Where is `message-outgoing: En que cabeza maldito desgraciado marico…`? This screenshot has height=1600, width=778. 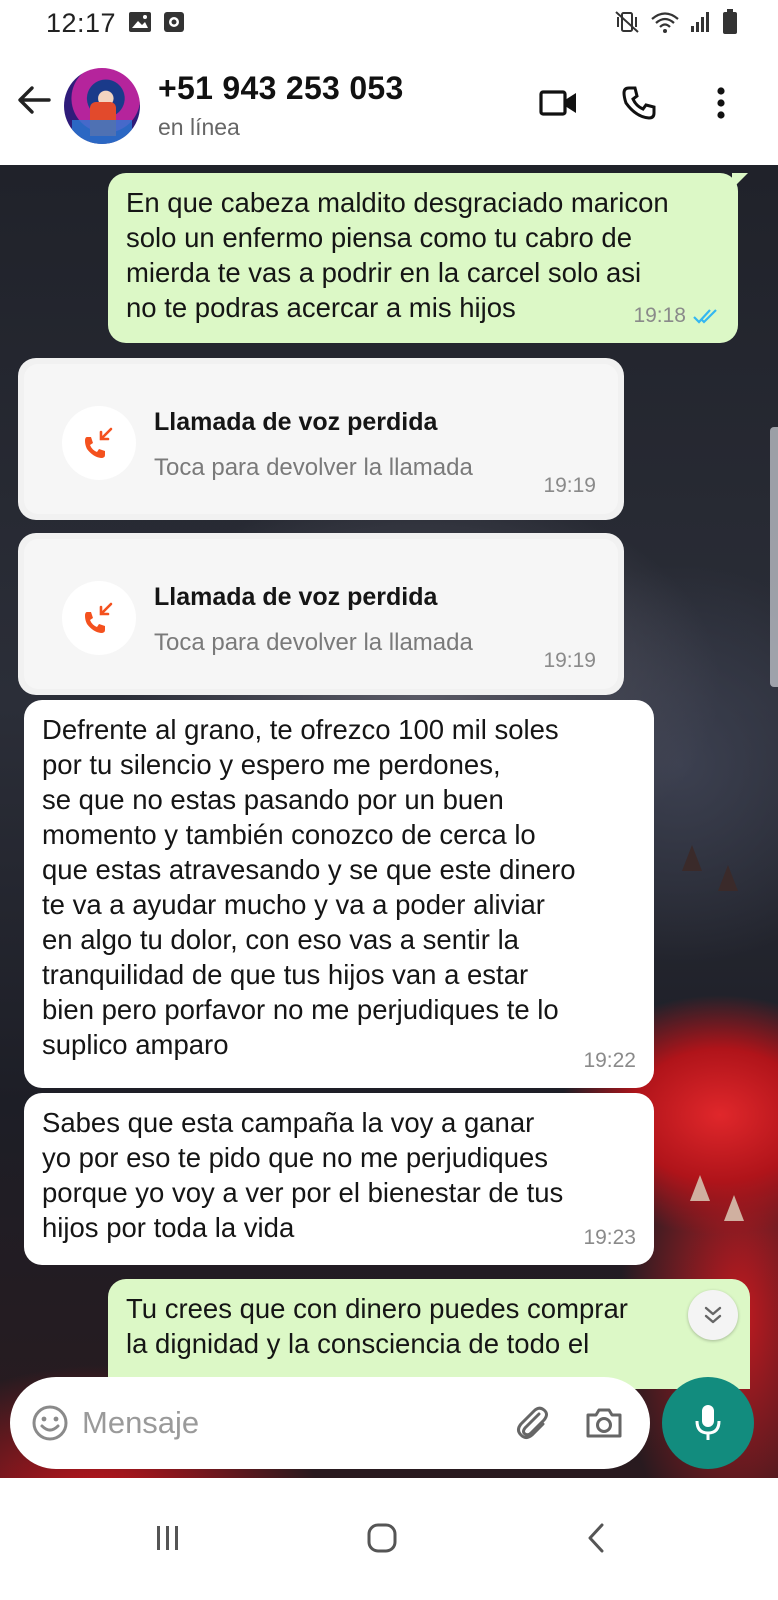
message-outgoing: En que cabeza maldito desgraciado marico… is located at coordinates (428, 258).